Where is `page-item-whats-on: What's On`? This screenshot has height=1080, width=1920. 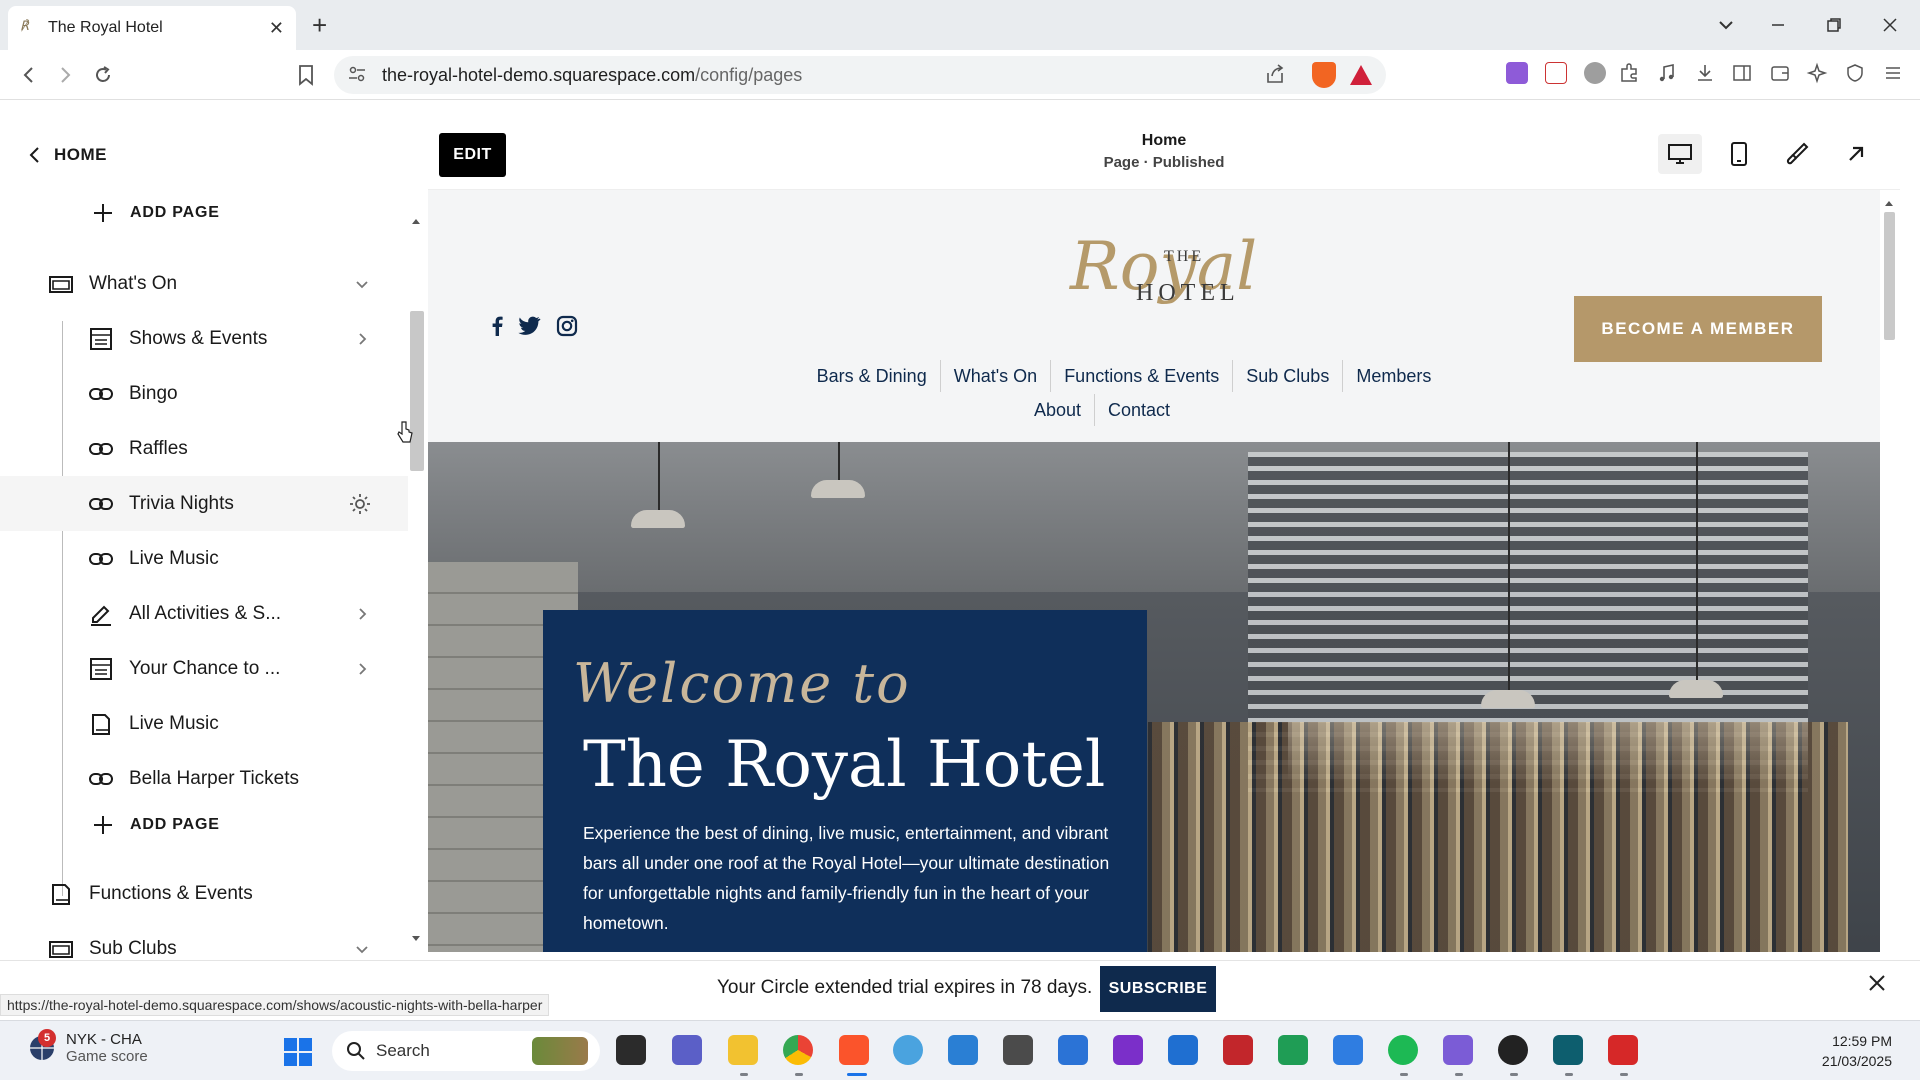 page-item-whats-on: What's On is located at coordinates (204, 283).